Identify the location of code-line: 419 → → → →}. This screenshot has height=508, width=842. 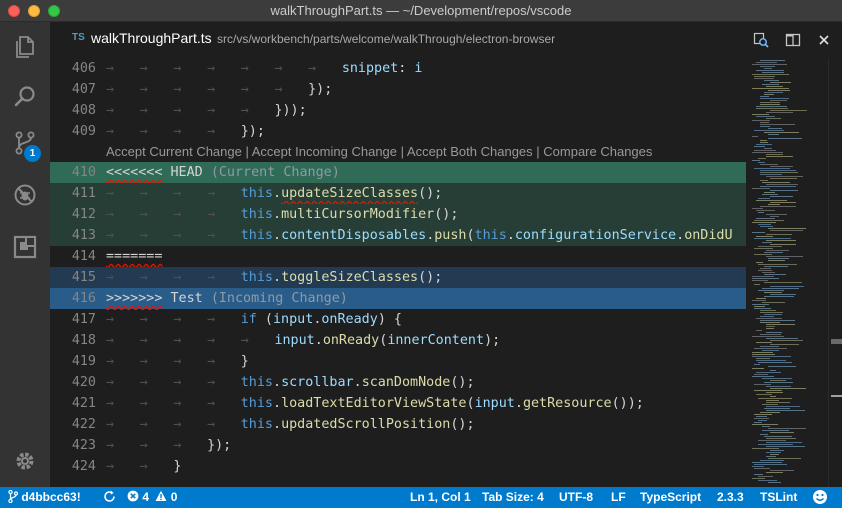
(398, 361).